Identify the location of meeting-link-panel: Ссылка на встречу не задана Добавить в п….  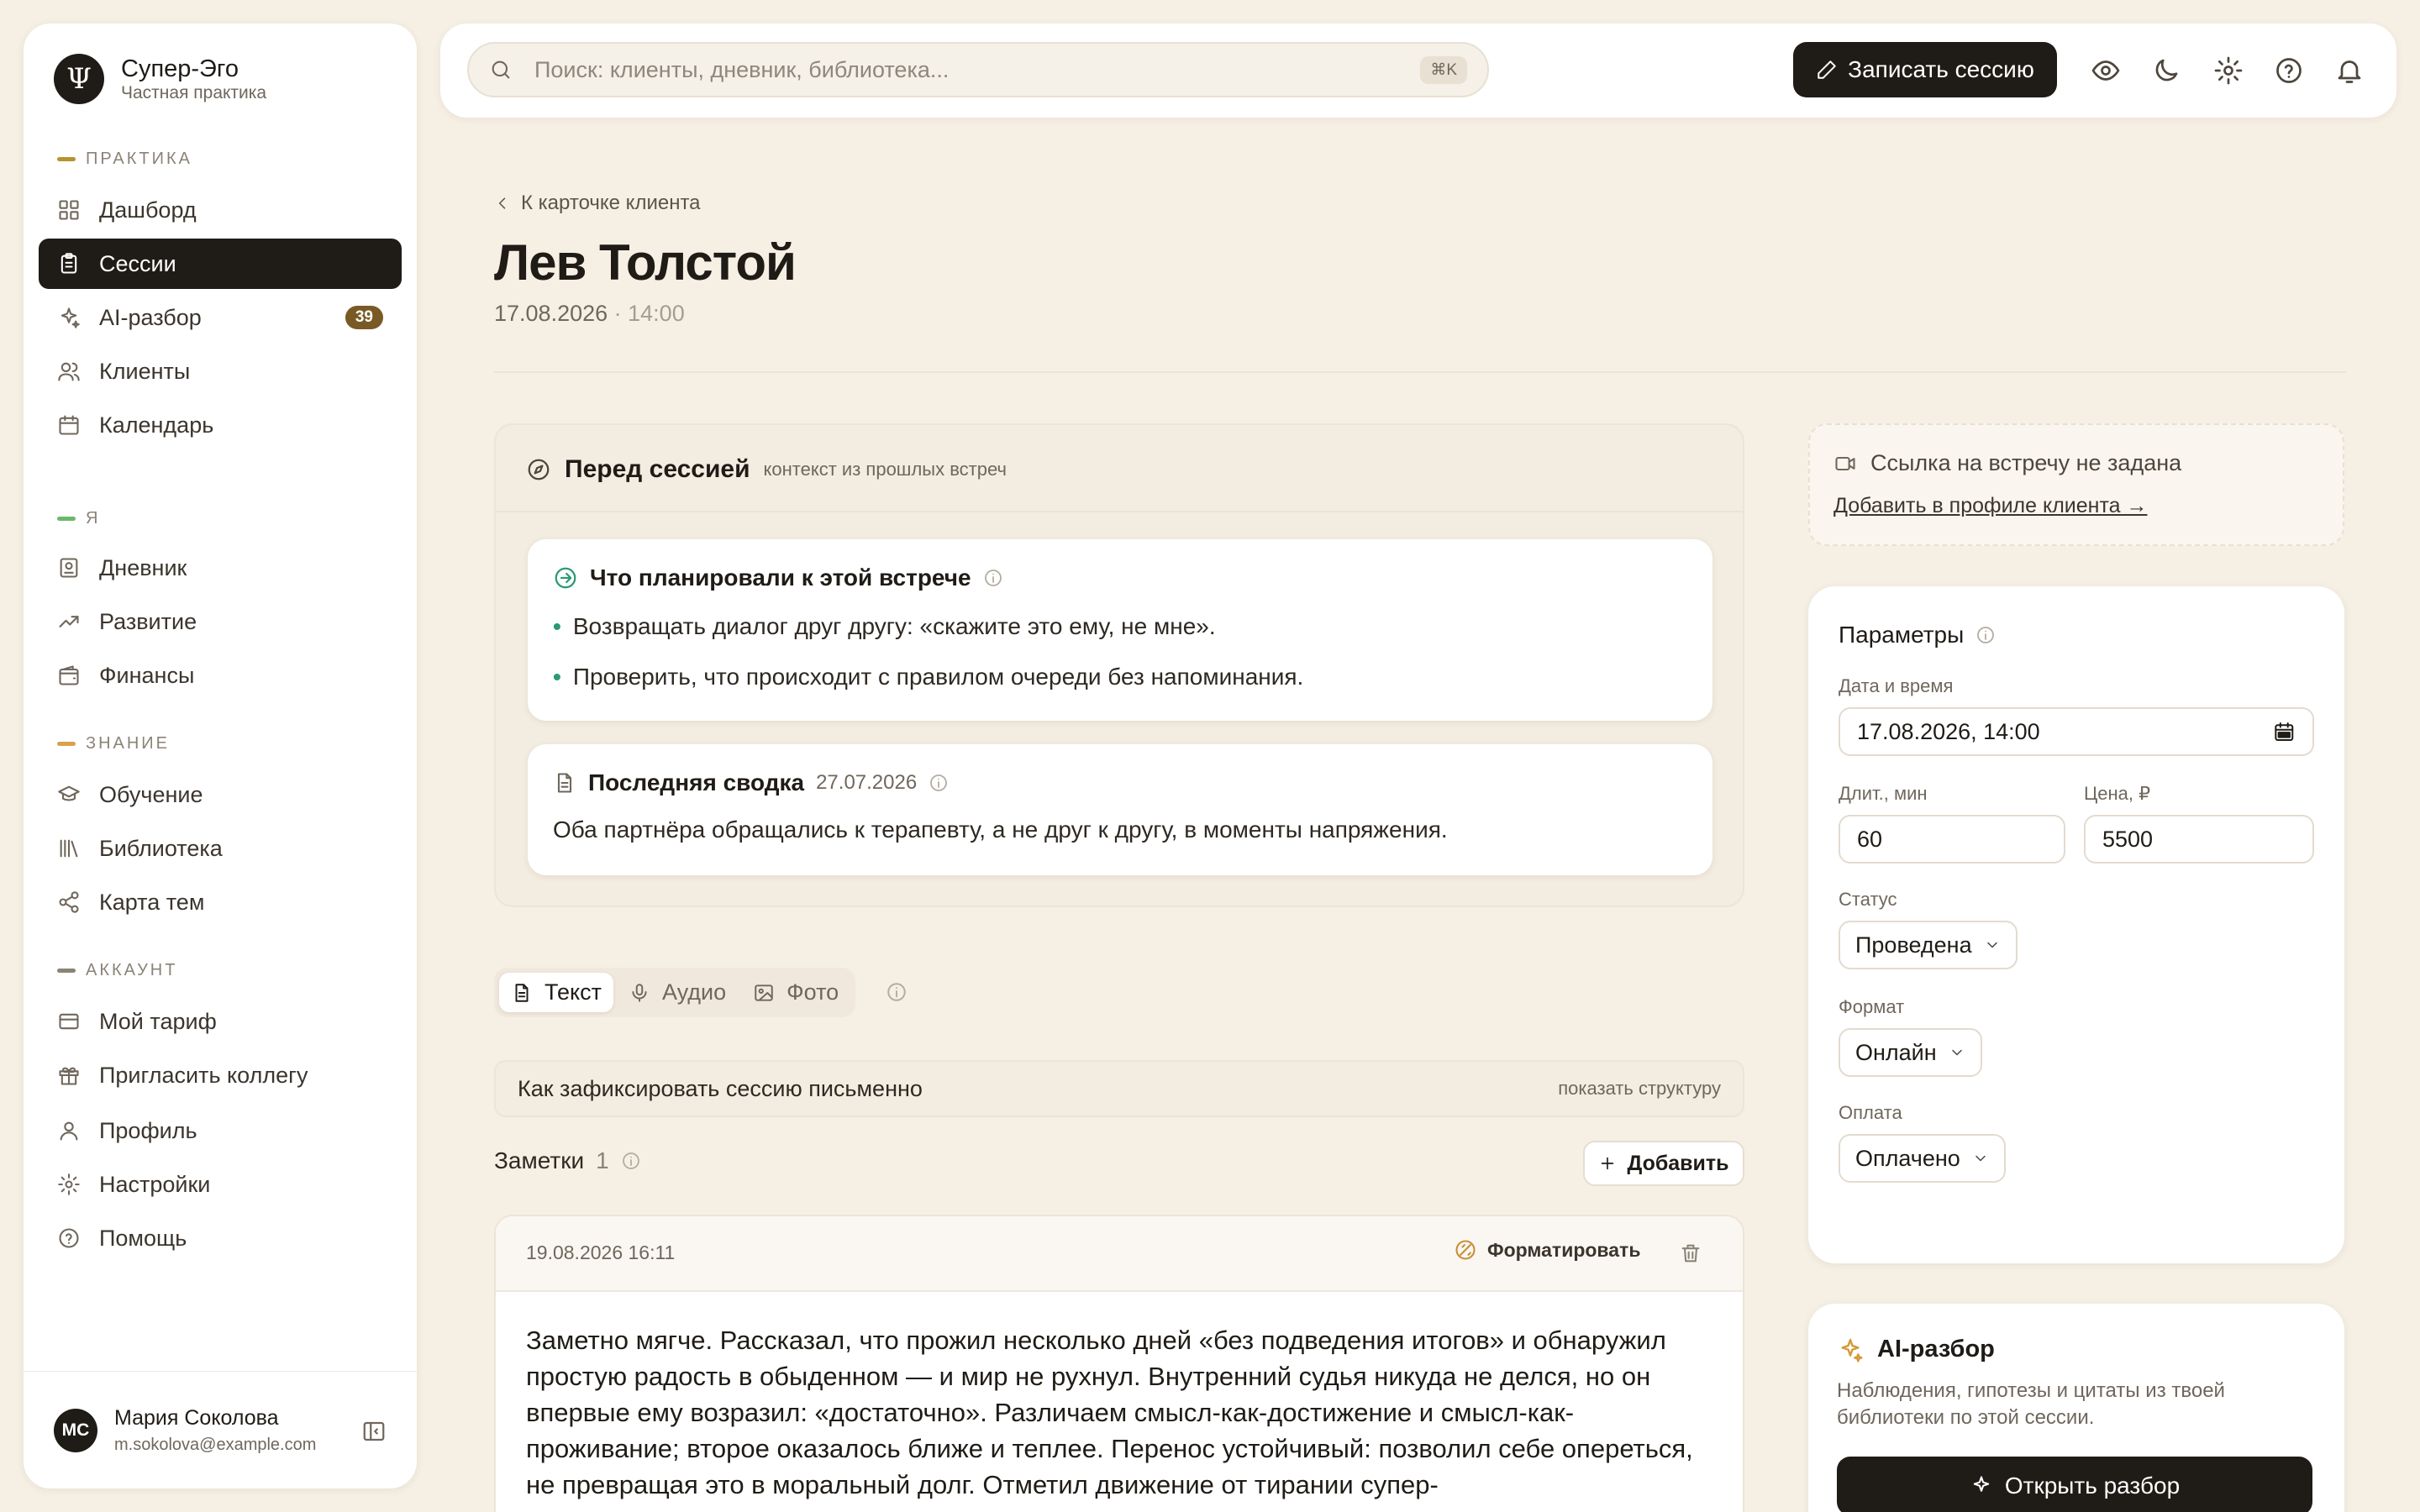
(2076, 484).